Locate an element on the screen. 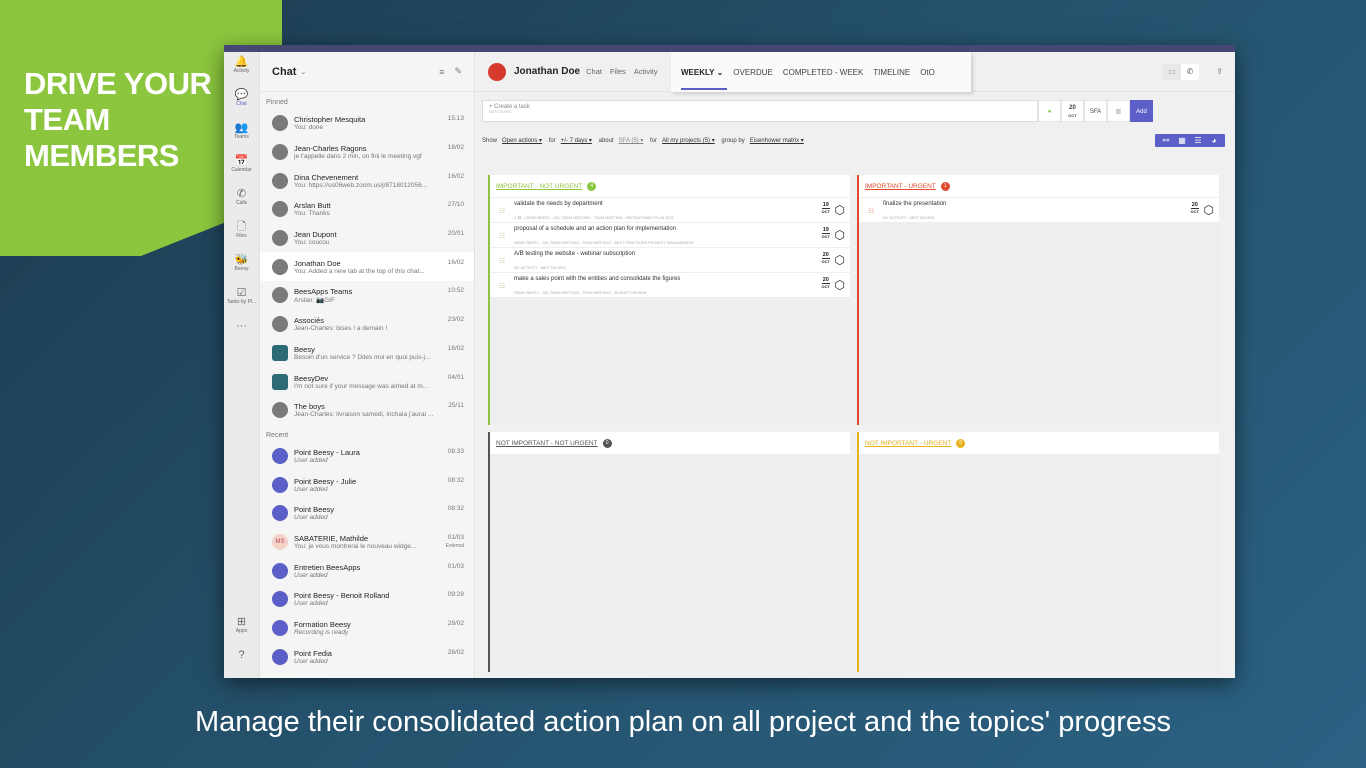  rail-item-chat: 💬 Chat is located at coordinates (241, 101).